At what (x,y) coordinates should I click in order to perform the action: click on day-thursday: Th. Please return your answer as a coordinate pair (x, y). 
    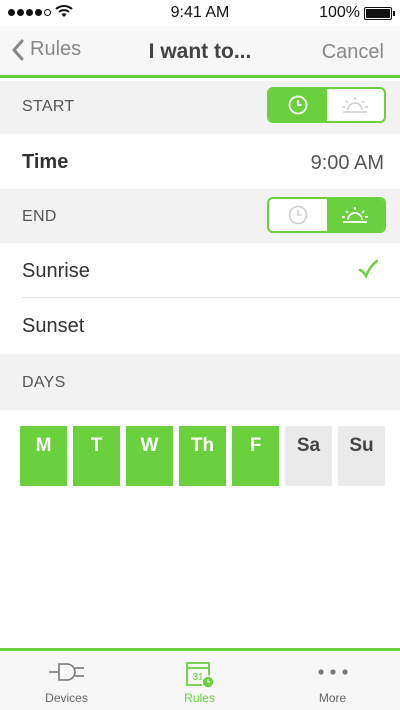
    Looking at the image, I should click on (202, 456).